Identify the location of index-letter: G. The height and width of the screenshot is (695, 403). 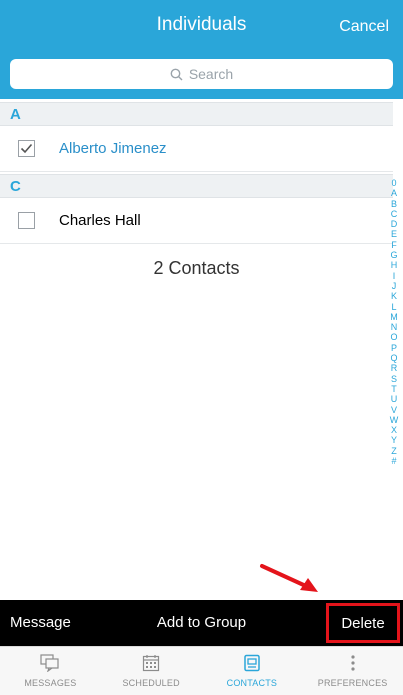
(393, 255).